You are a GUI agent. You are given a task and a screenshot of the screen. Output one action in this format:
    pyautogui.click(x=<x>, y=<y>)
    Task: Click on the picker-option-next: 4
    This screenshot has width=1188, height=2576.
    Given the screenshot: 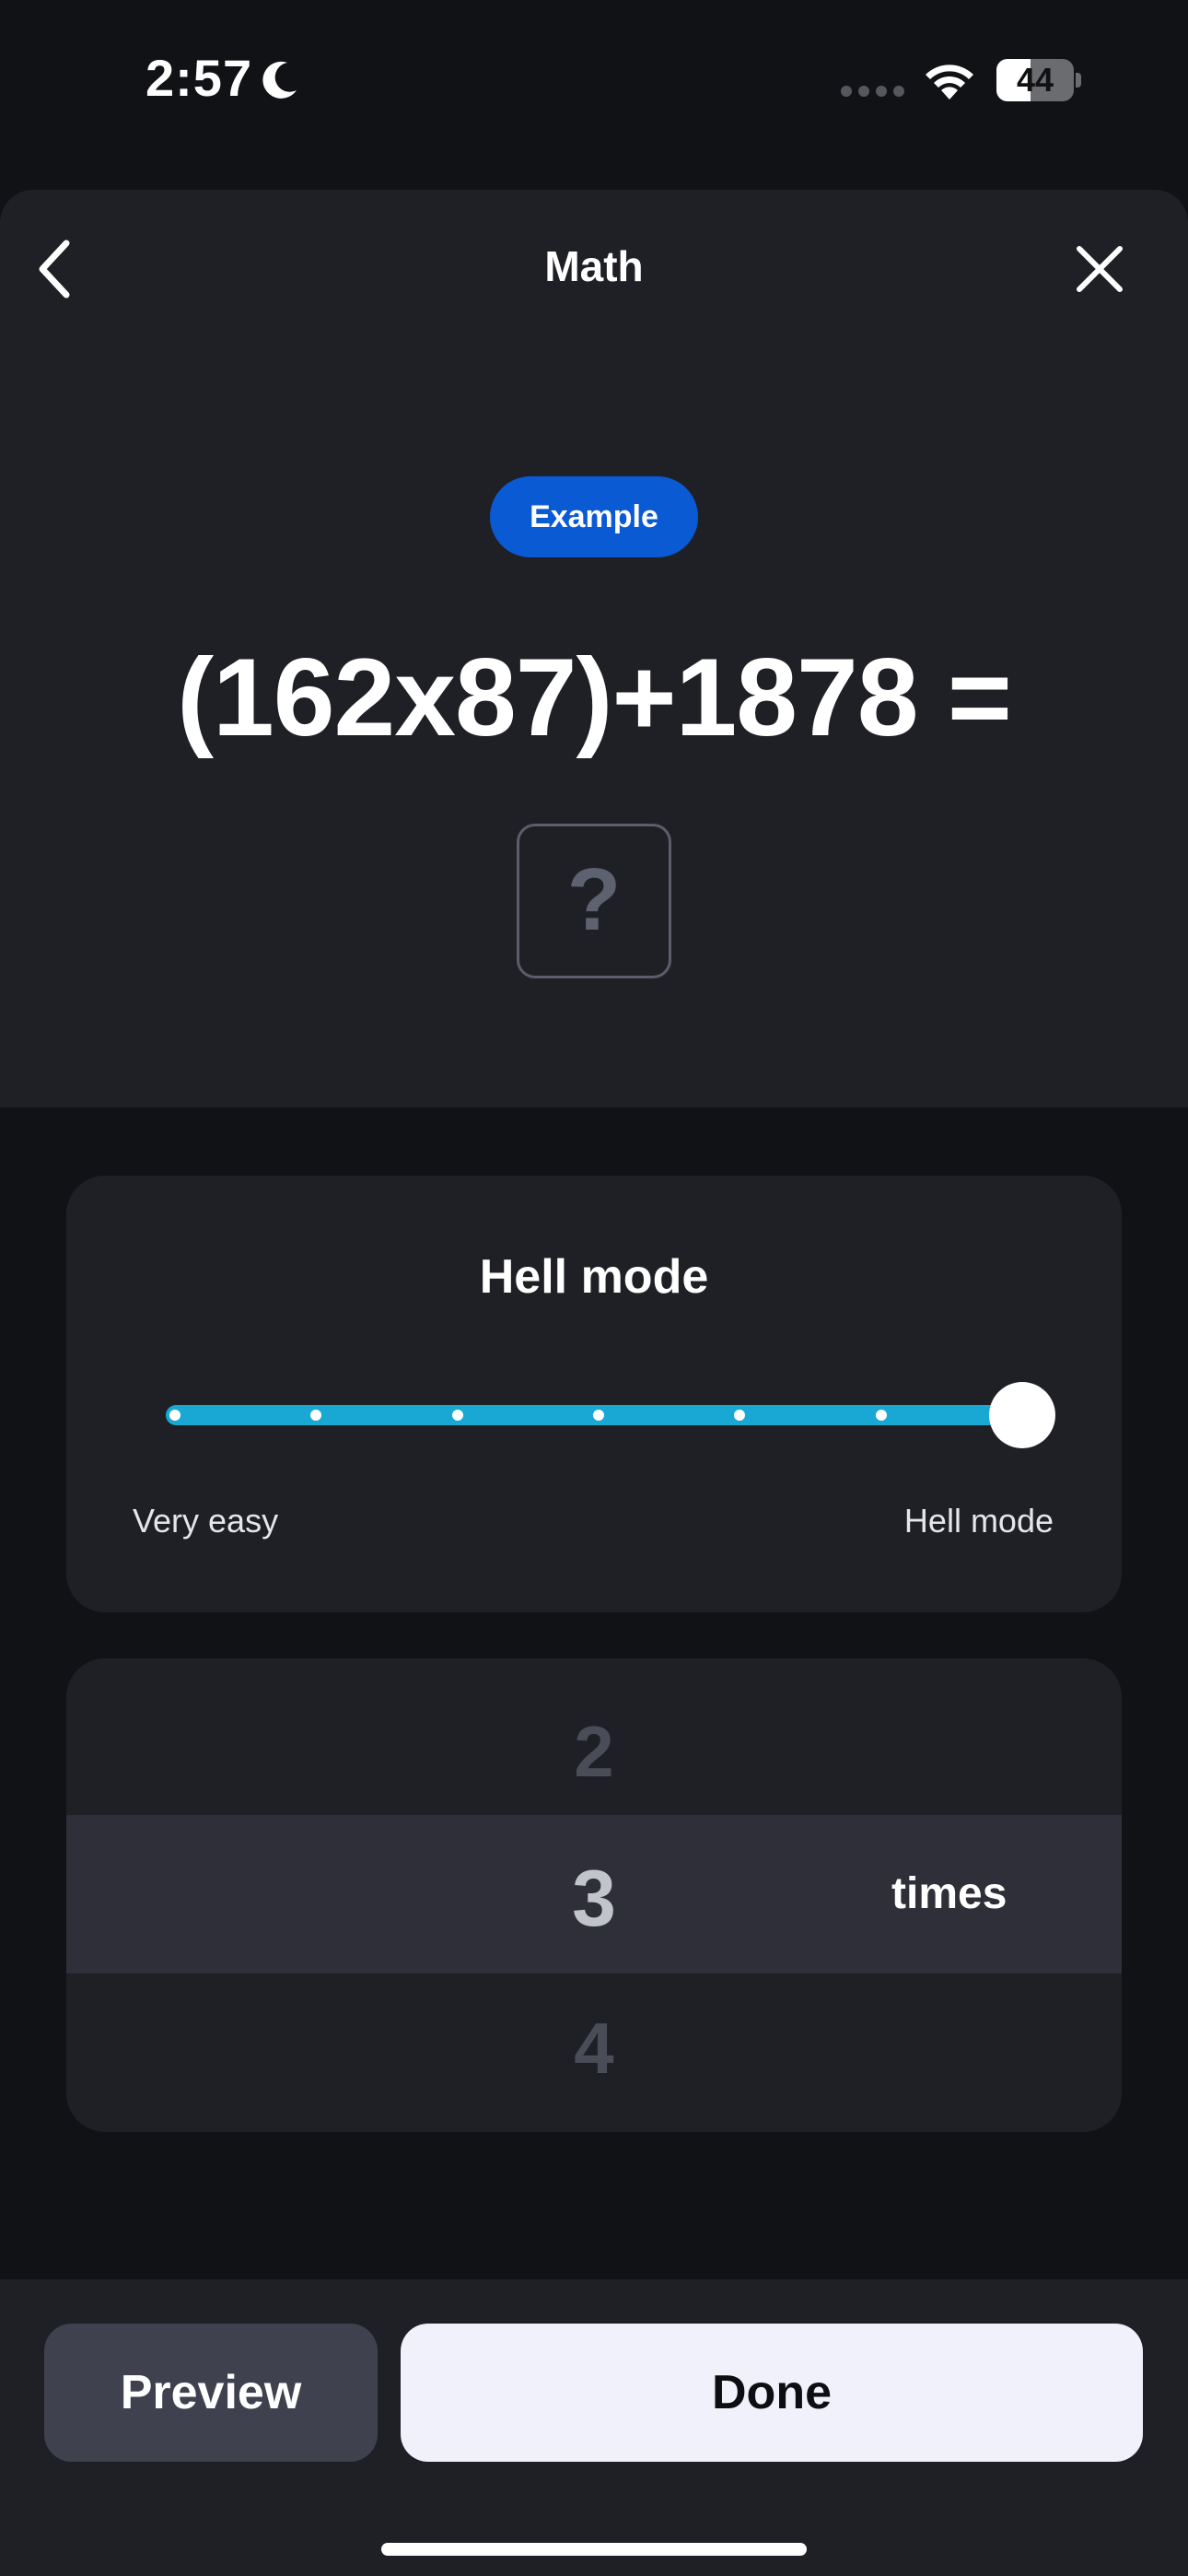 What is the action you would take?
    pyautogui.click(x=594, y=2048)
    